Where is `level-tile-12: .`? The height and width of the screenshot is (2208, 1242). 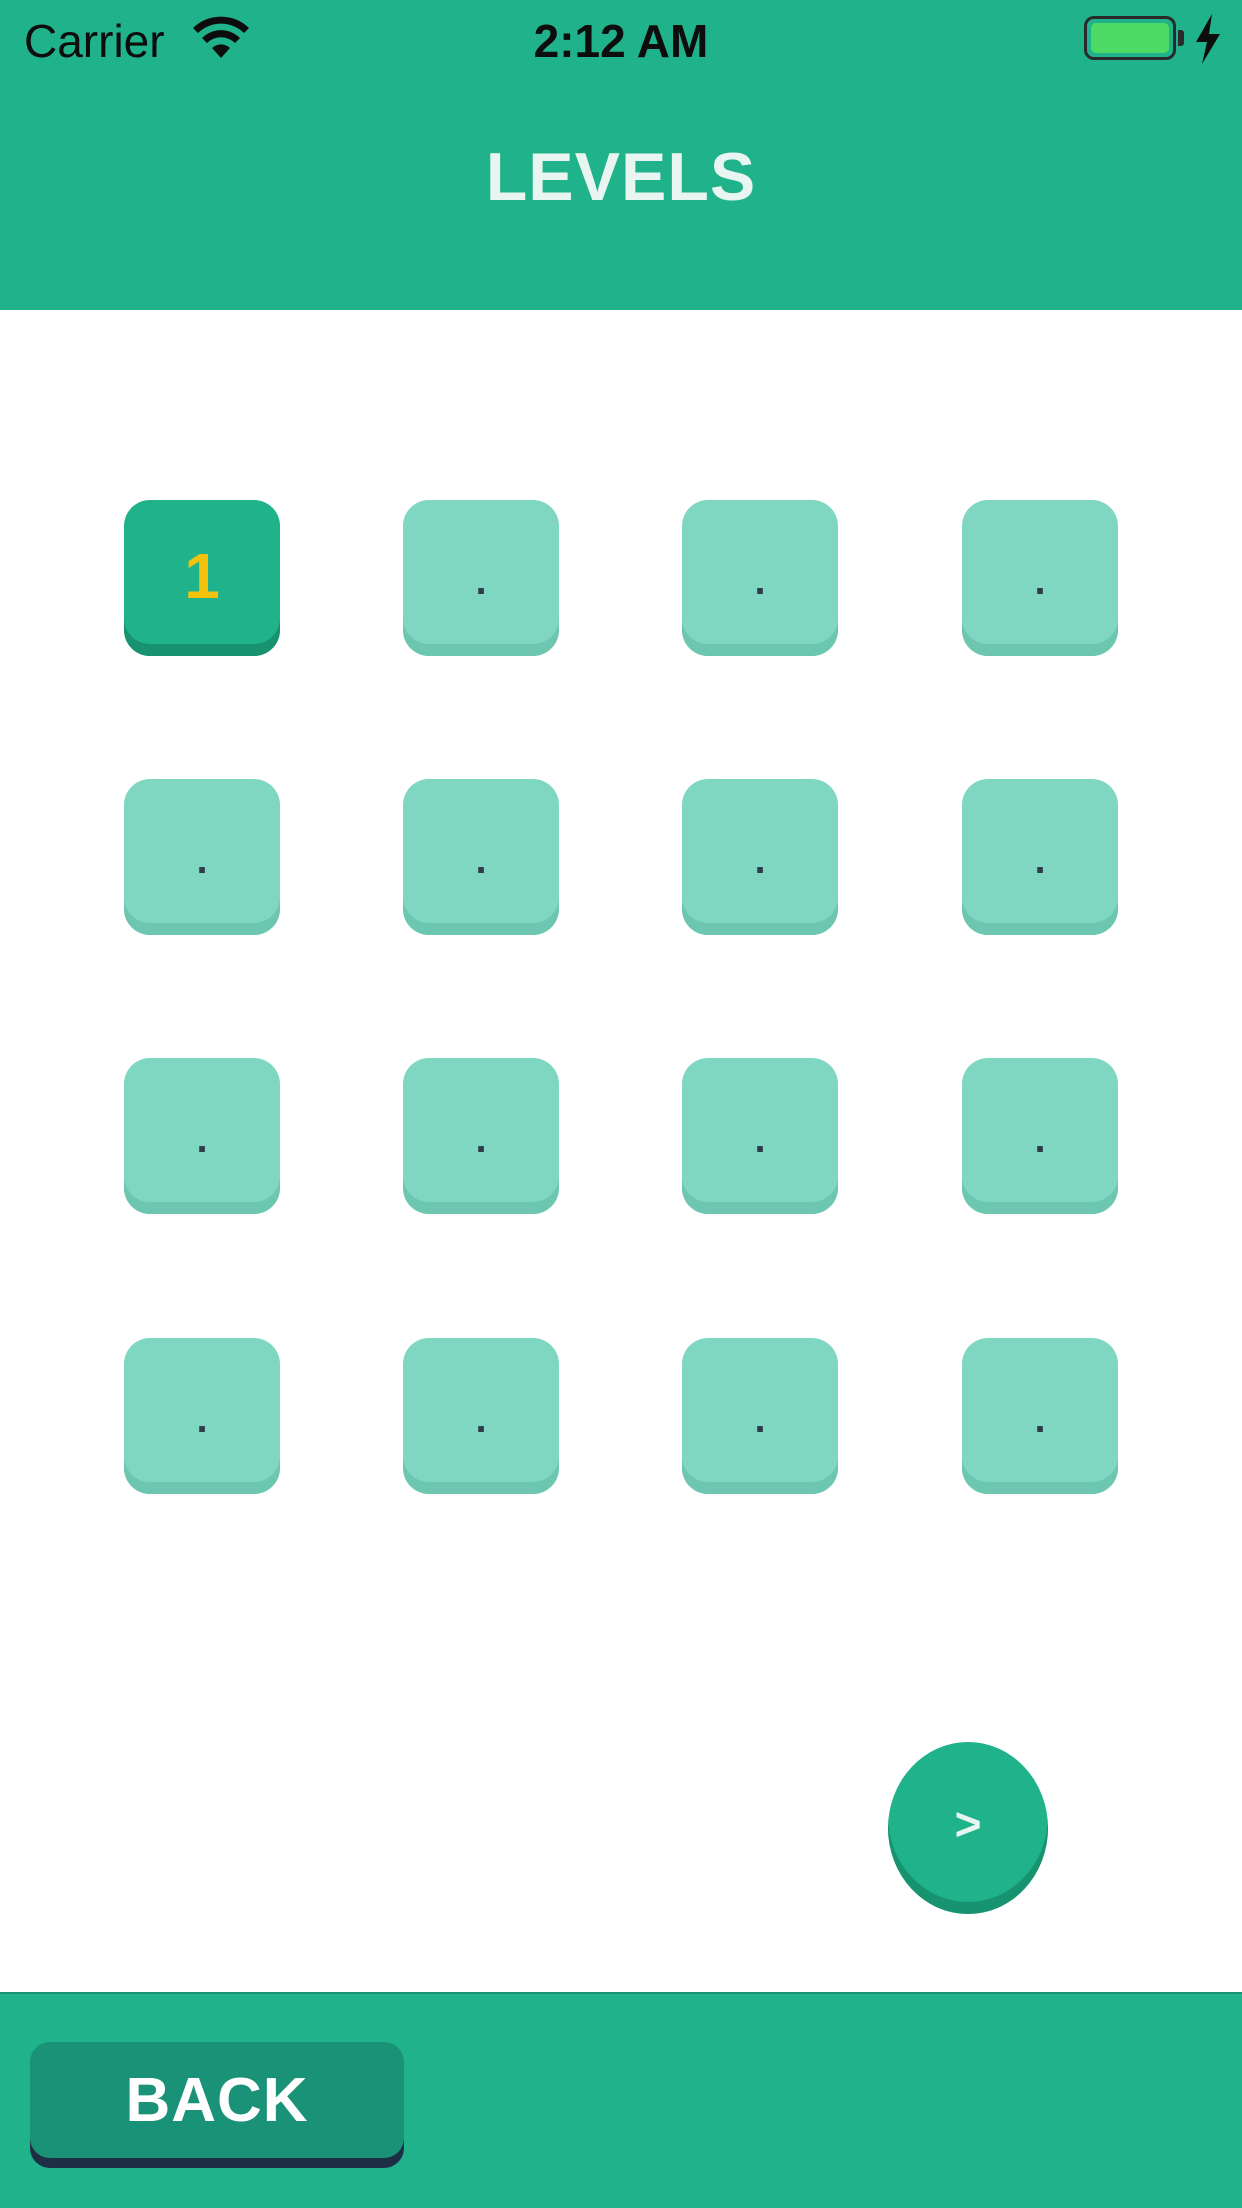
level-tile-12: . is located at coordinates (1040, 1136).